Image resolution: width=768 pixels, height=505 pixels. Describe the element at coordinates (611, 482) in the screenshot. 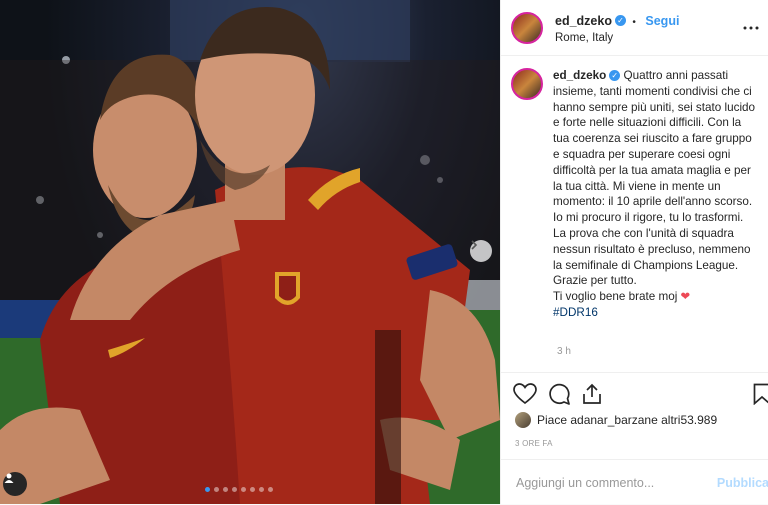

I see `comment-input` at that location.